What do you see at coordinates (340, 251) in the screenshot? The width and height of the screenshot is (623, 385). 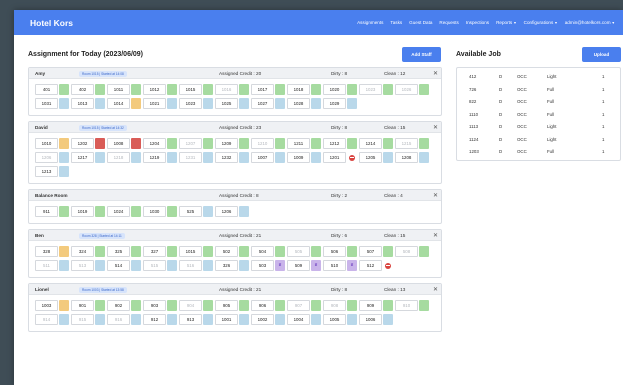 I see `room-tile: 506` at bounding box center [340, 251].